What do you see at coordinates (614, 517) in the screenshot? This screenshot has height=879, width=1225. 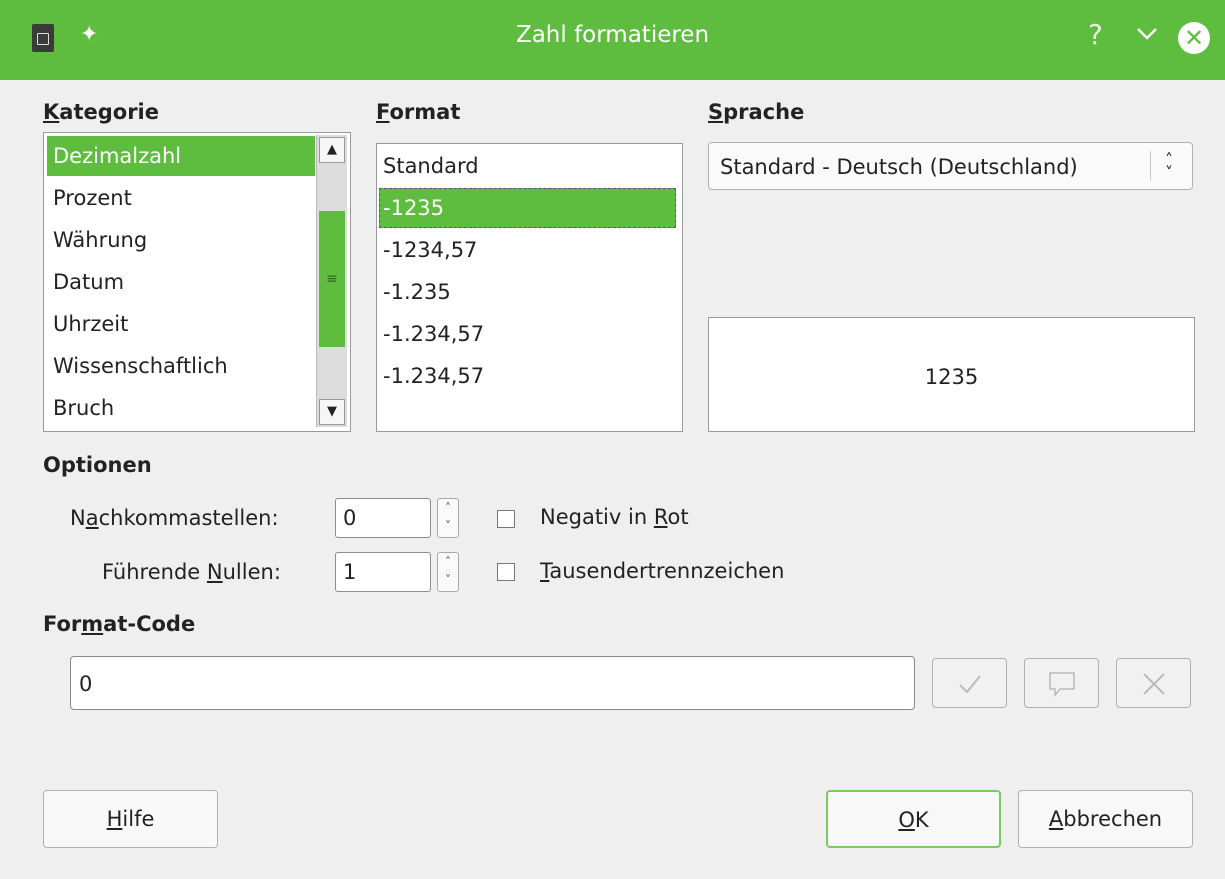 I see `negativ-label: Negativ in Rot` at bounding box center [614, 517].